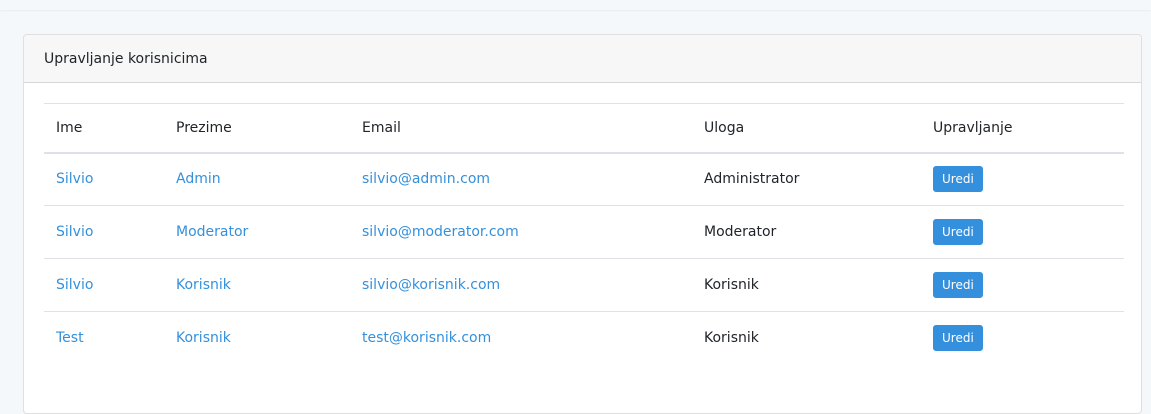  What do you see at coordinates (440, 232) in the screenshot?
I see `user-email-link: silvio@moderator.com` at bounding box center [440, 232].